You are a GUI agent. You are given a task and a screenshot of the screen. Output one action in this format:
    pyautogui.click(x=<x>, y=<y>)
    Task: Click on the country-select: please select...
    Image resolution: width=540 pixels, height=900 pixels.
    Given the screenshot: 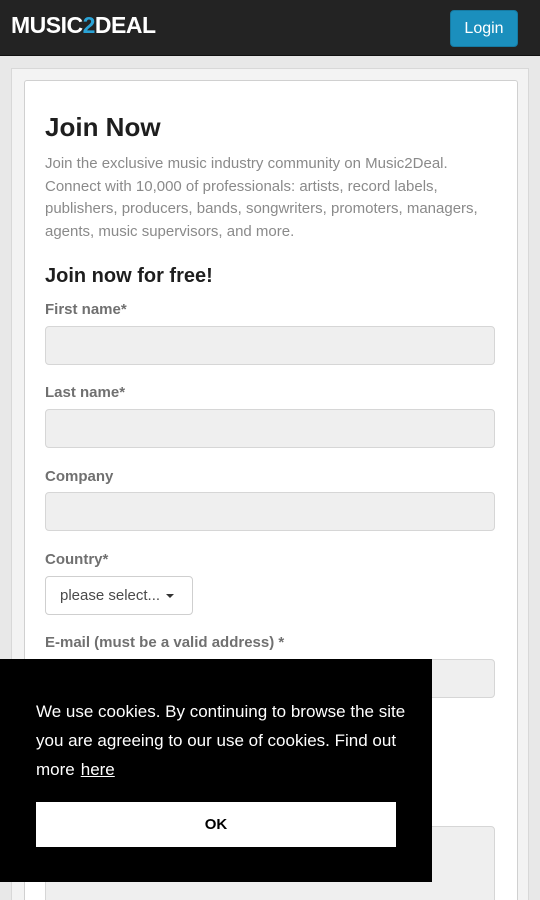 What is the action you would take?
    pyautogui.click(x=119, y=595)
    